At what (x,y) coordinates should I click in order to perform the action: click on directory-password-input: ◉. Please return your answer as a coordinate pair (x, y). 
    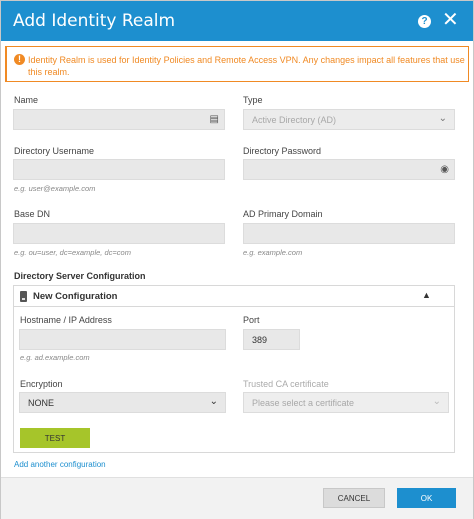
    Looking at the image, I should click on (349, 169).